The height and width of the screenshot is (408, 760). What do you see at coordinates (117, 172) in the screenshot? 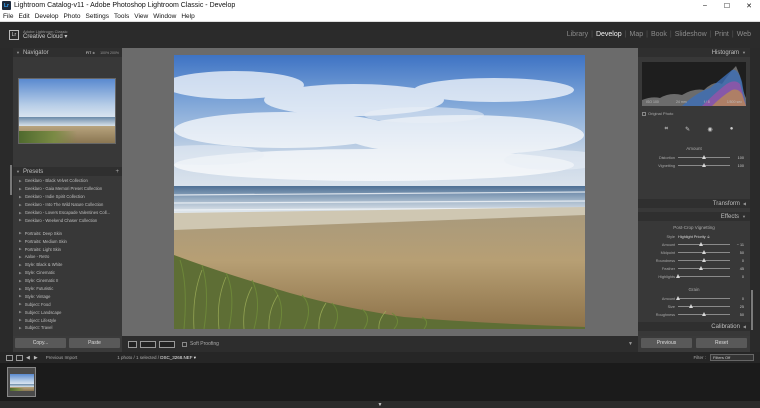
I see `add-preset-icon: +` at bounding box center [117, 172].